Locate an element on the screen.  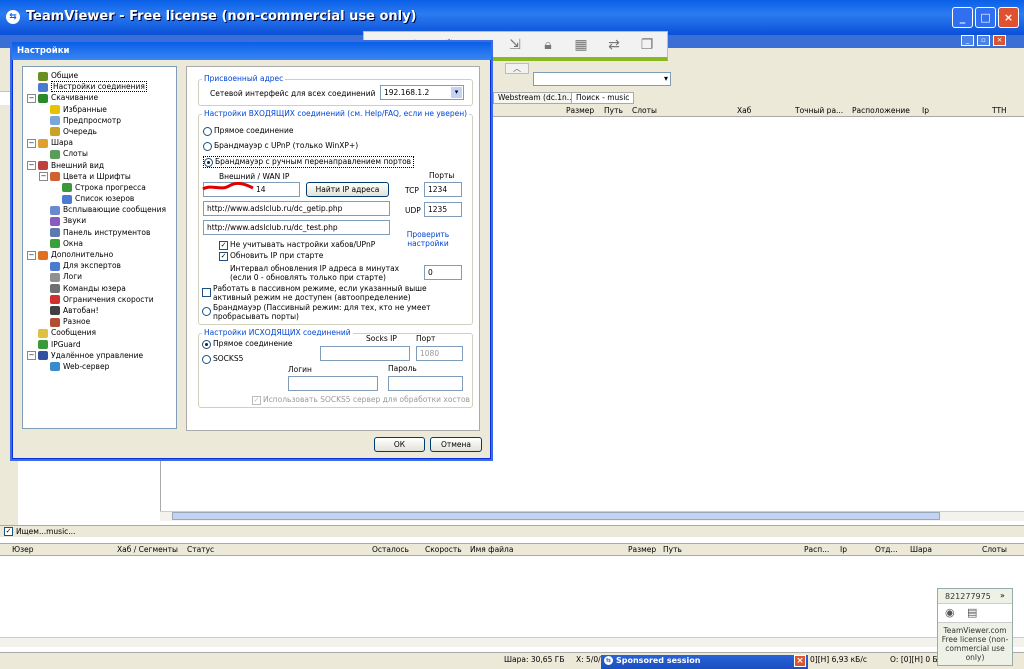
tree-item: − Удалённое управление is located at coordinates (101, 355).